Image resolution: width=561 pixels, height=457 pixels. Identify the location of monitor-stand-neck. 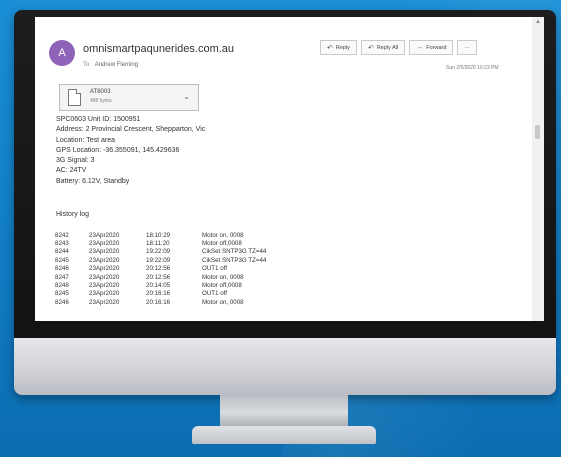
(284, 411).